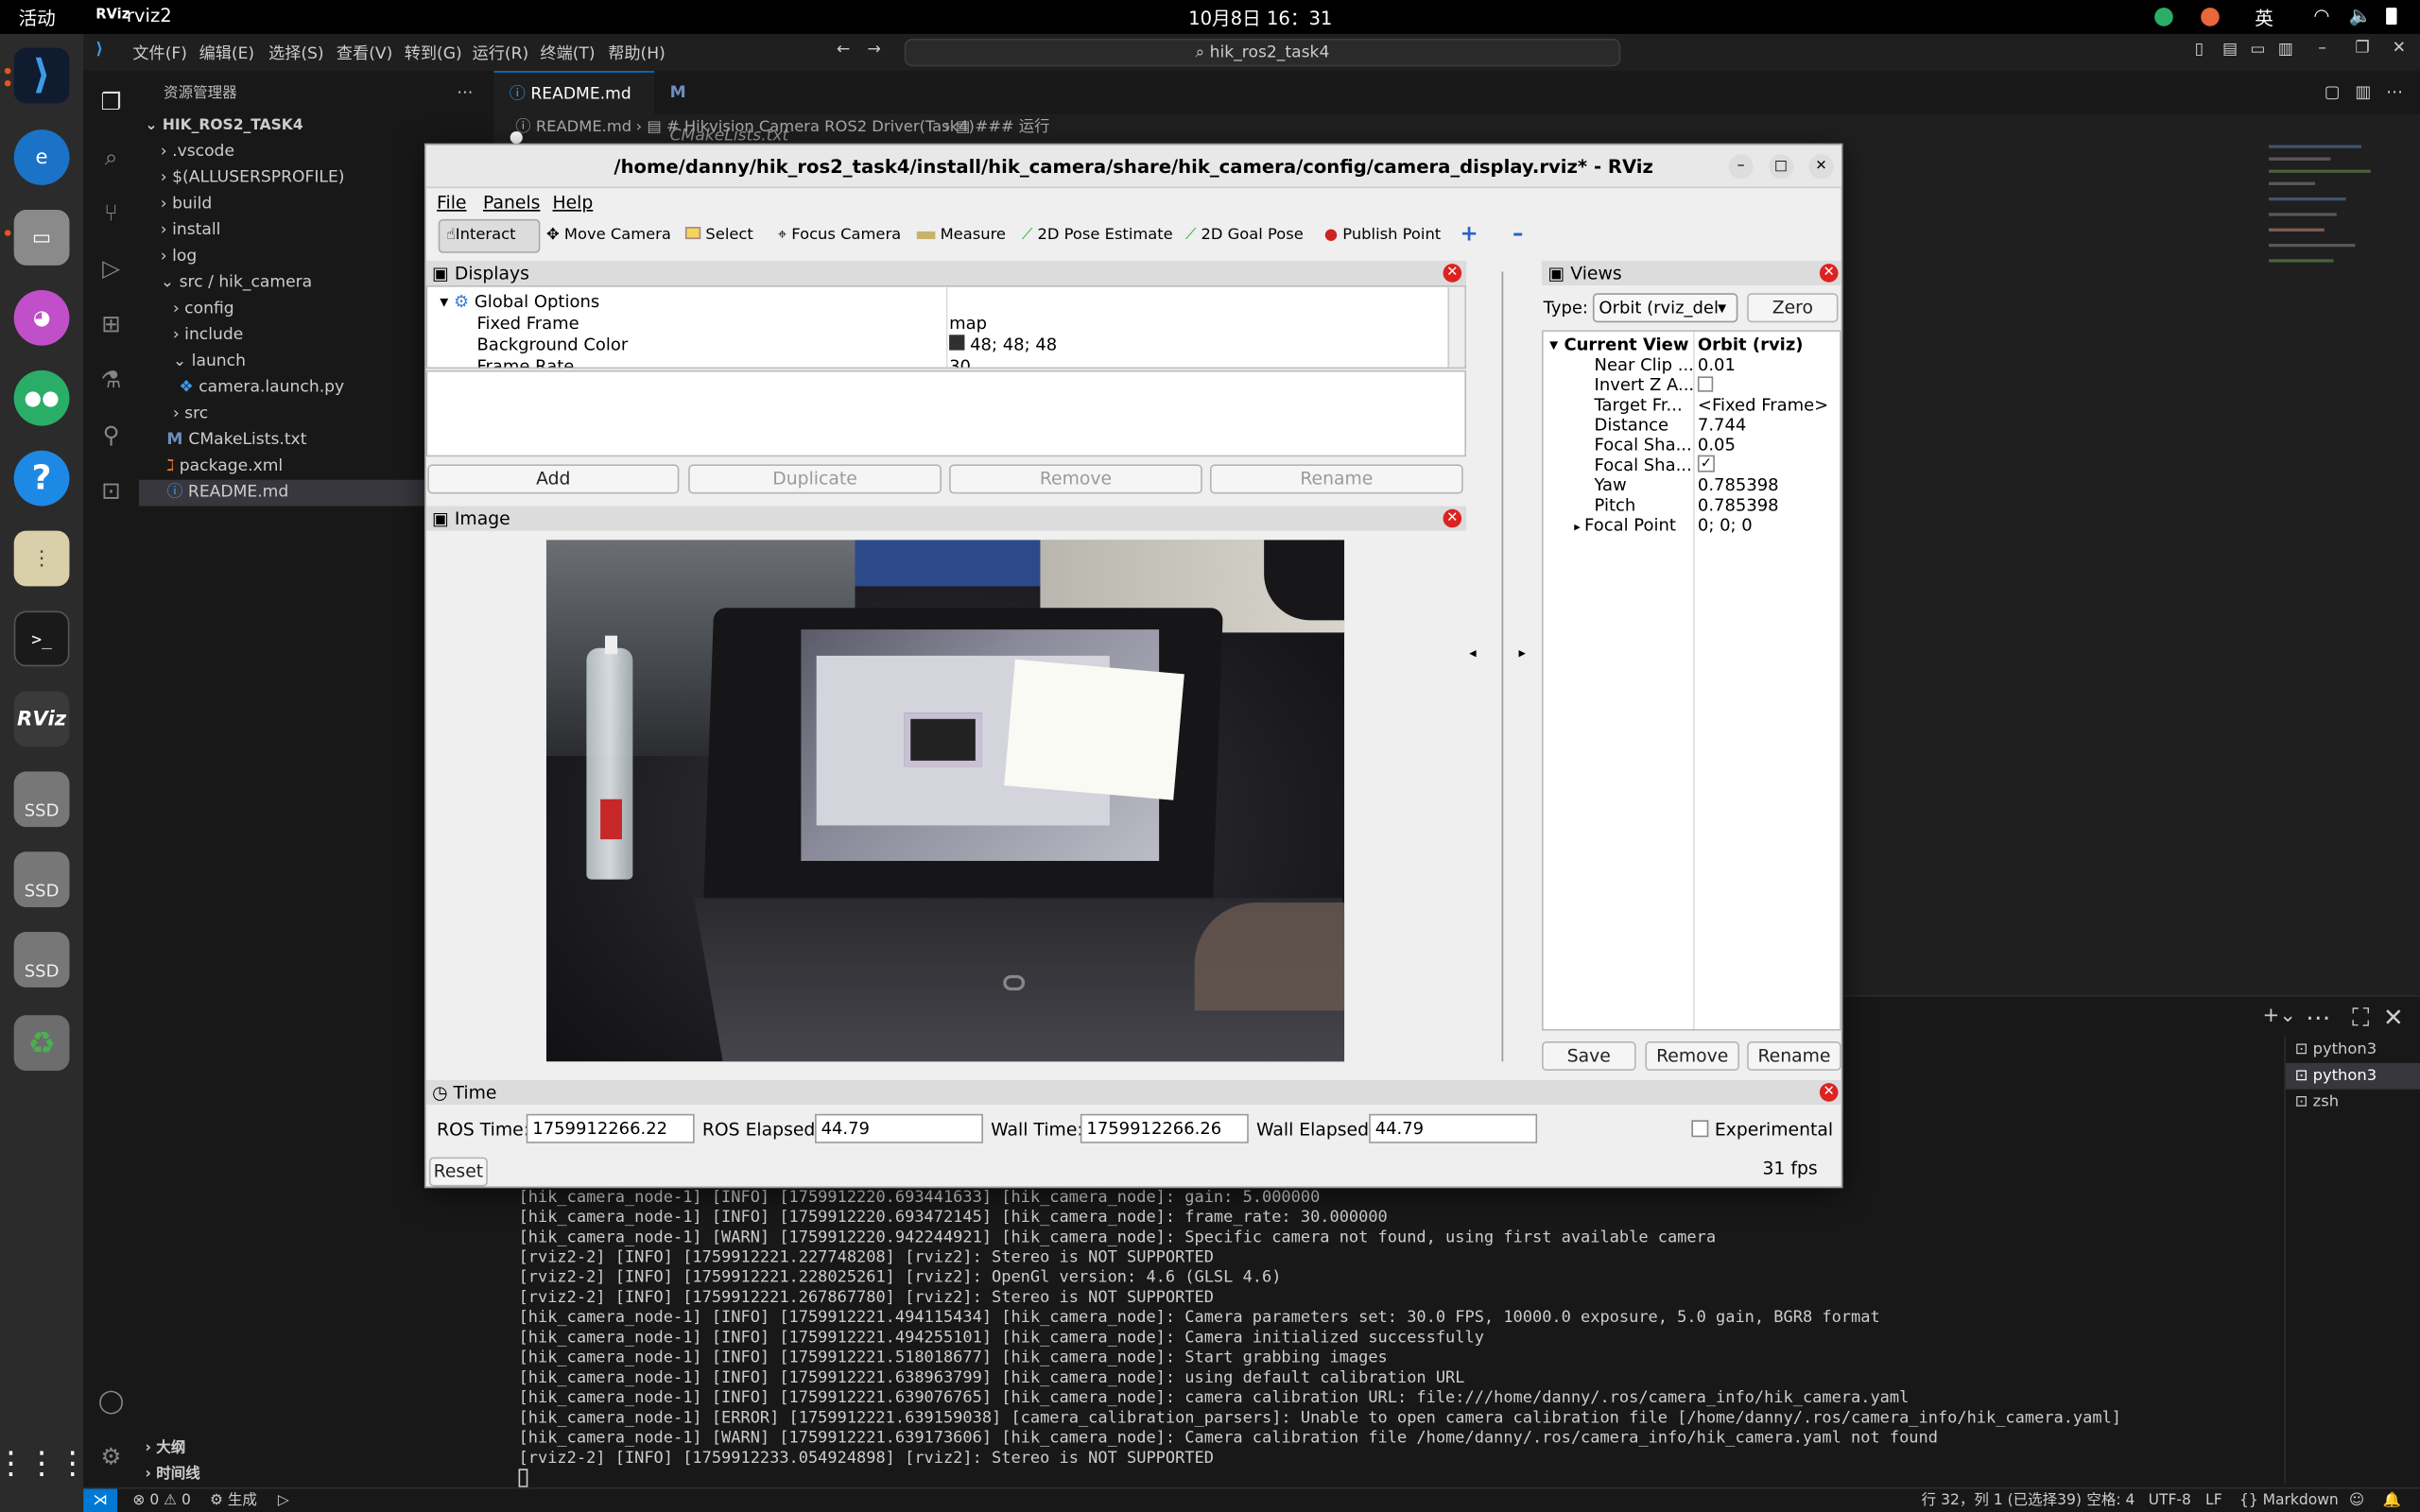  I want to click on clock: 10月8日 16：31, so click(1260, 18).